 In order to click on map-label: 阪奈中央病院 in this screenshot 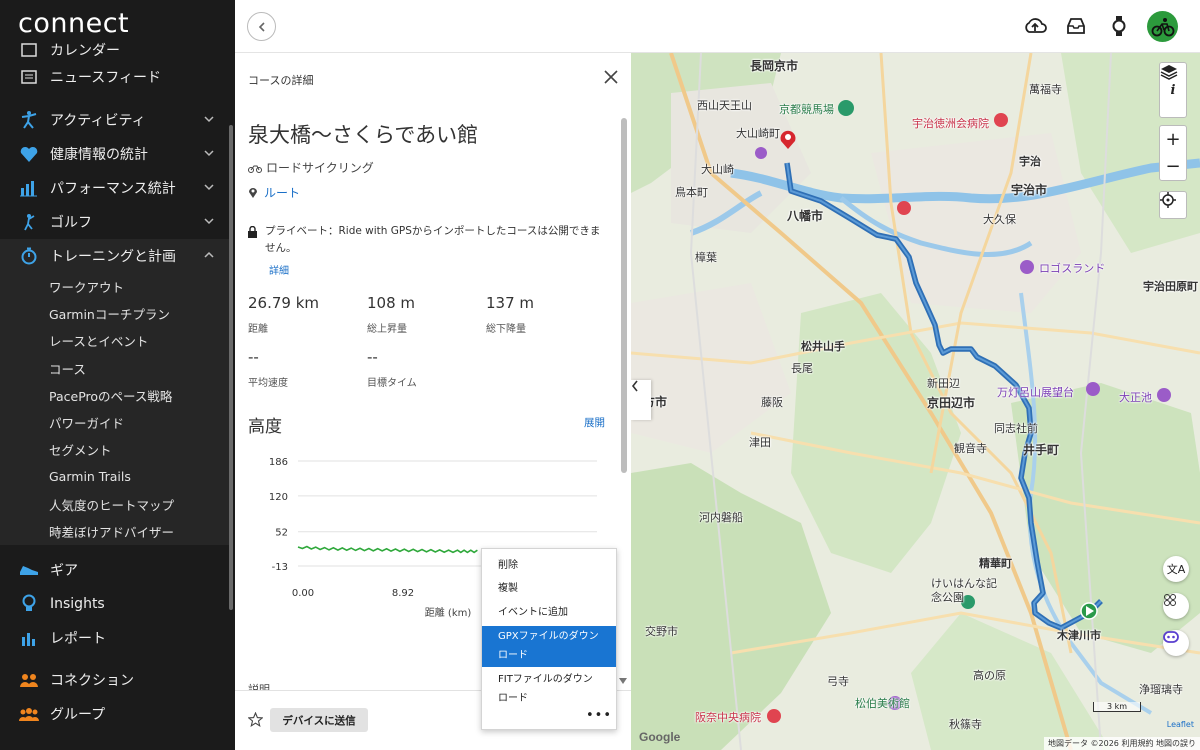, I will do `click(728, 717)`.